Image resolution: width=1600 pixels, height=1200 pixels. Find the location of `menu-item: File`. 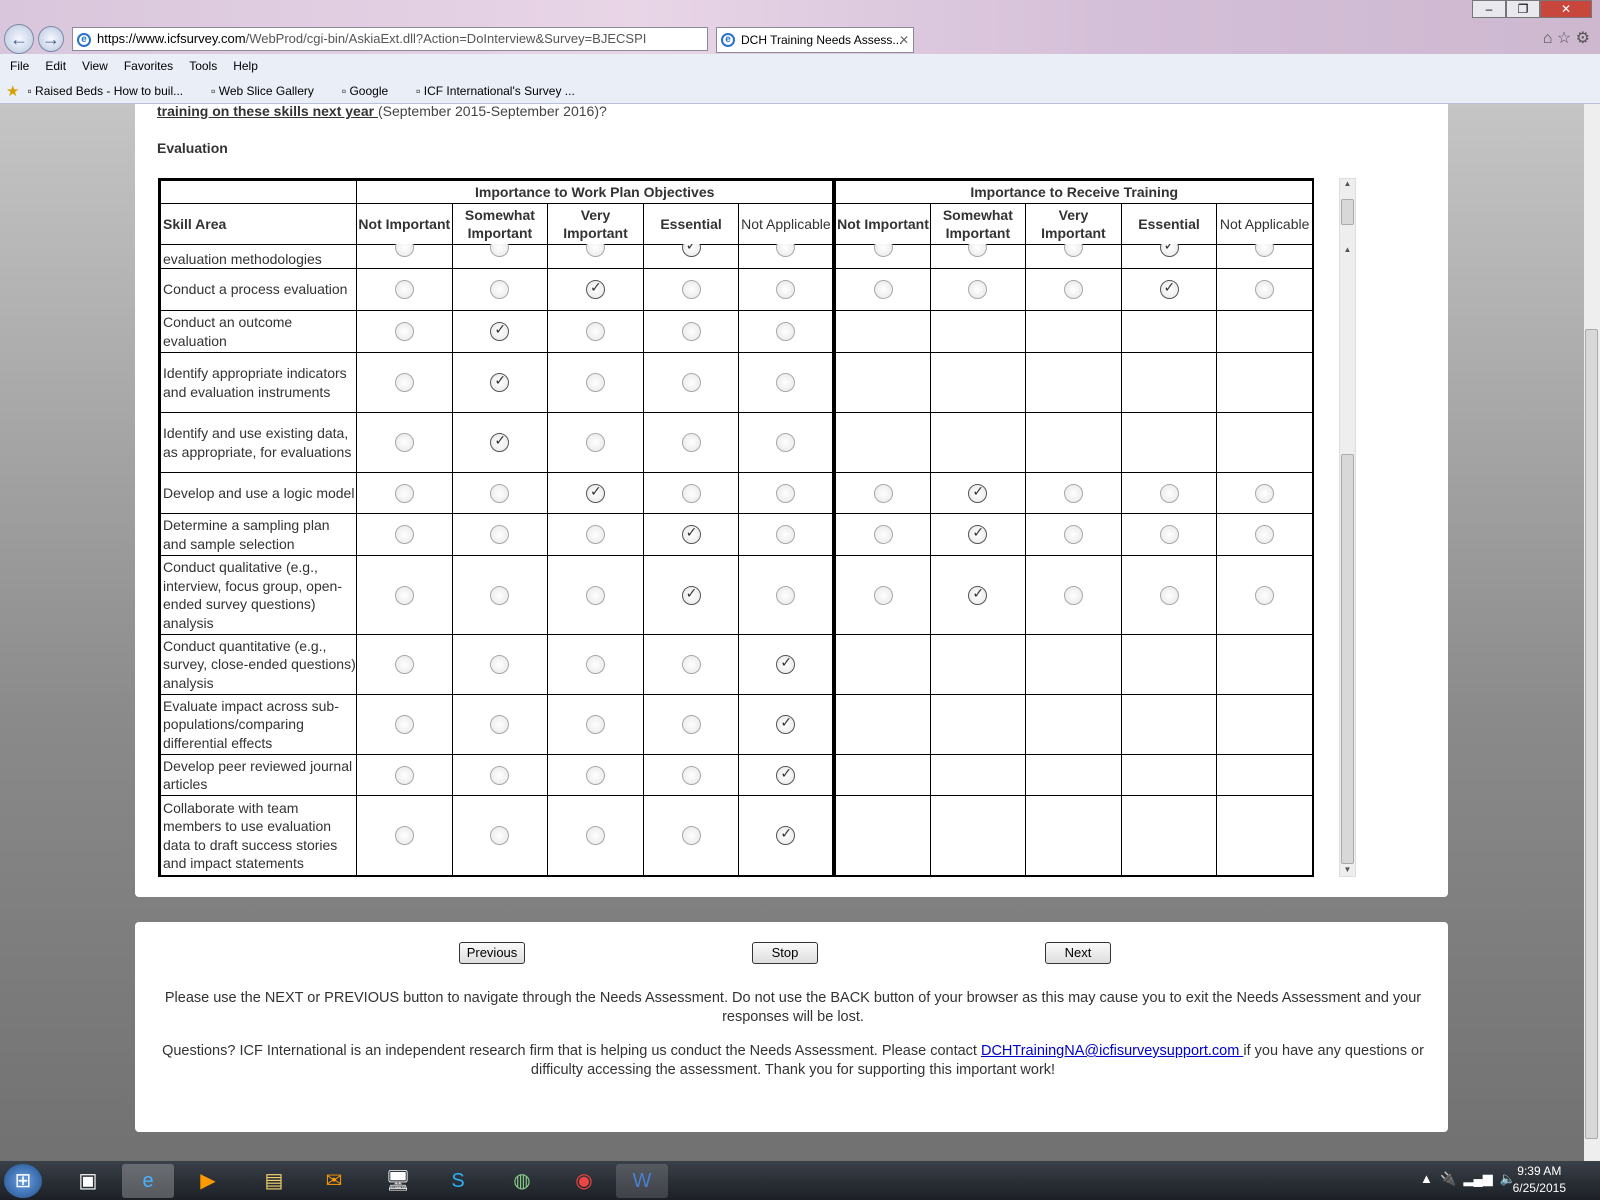

menu-item: File is located at coordinates (19, 66).